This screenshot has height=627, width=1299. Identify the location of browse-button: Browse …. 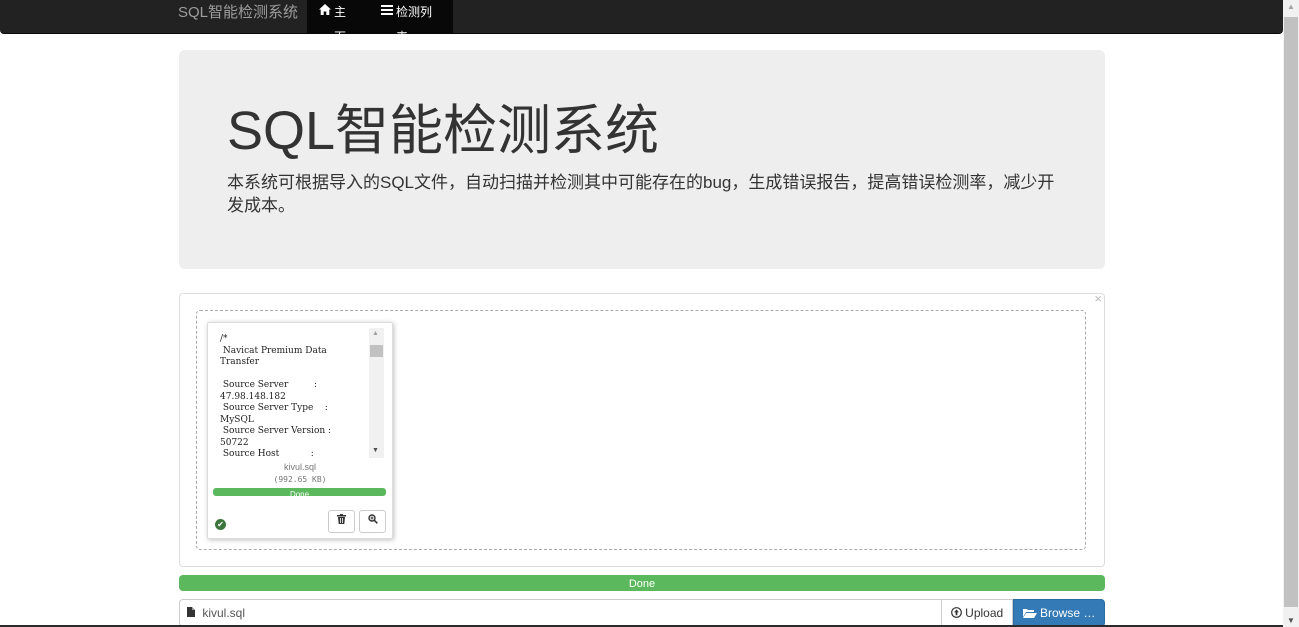
(1059, 613).